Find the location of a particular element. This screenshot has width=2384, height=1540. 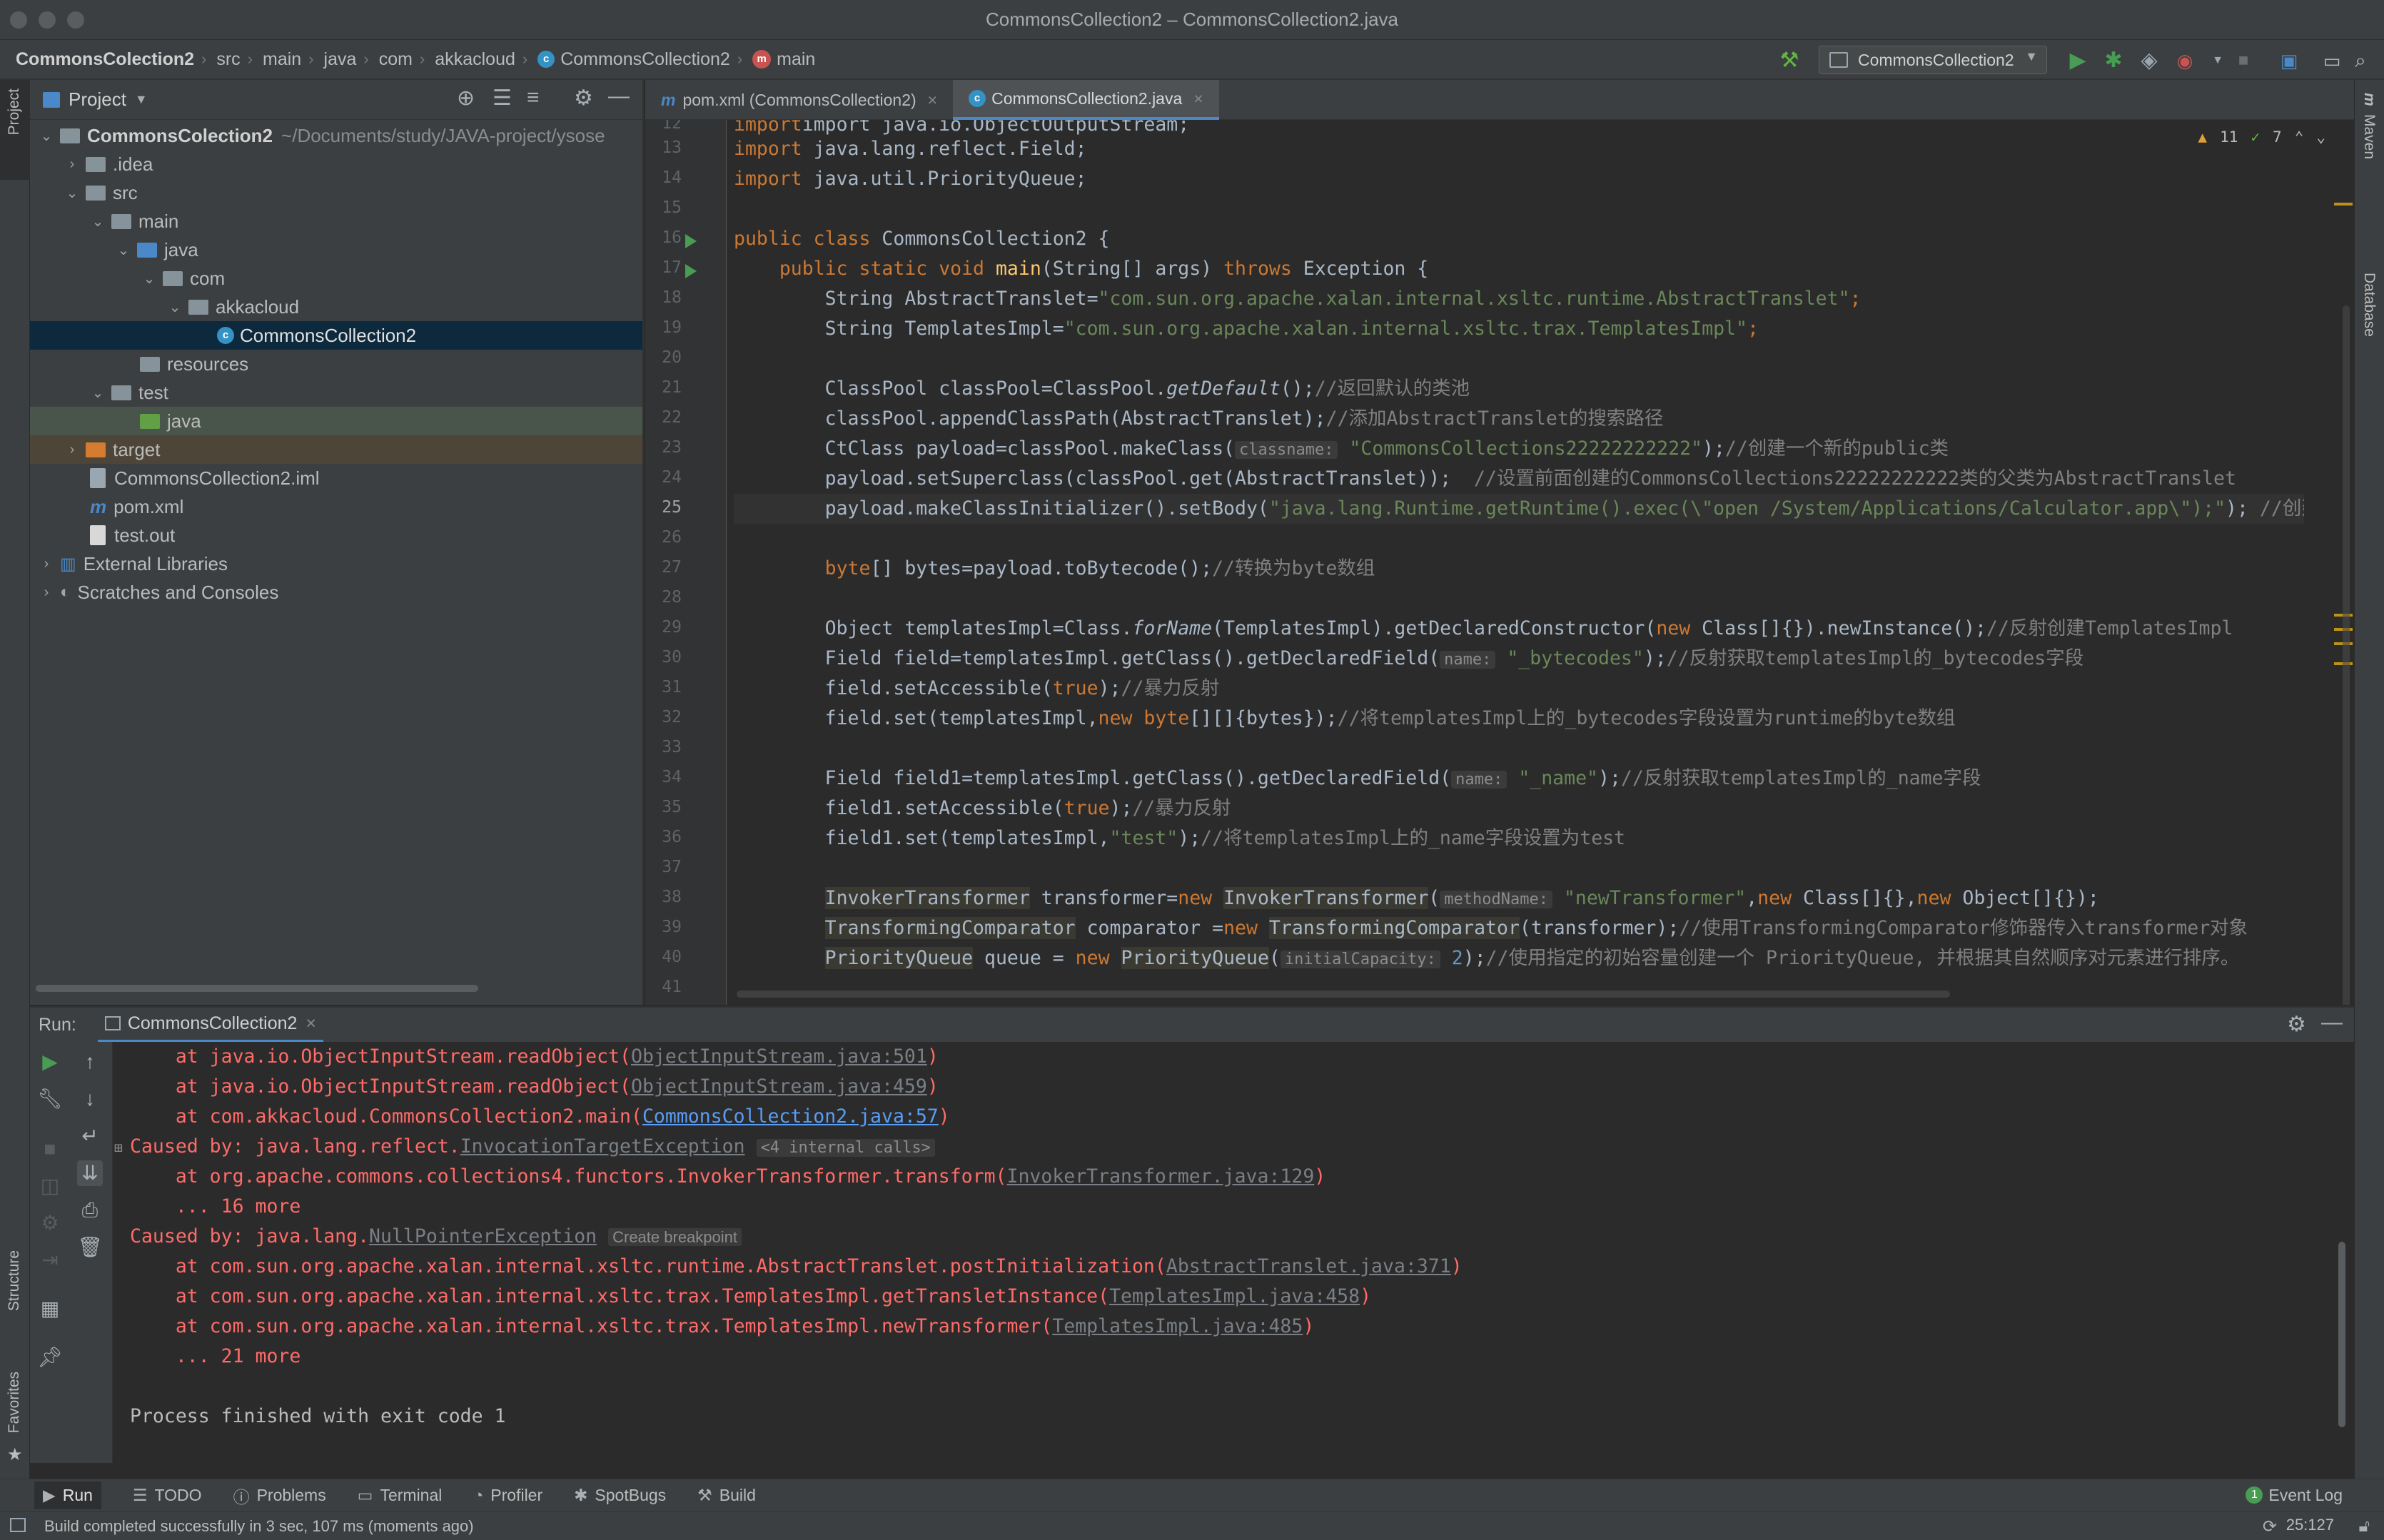

tree-item-akkacloud: ⌄ akkacloud is located at coordinates (336, 307).